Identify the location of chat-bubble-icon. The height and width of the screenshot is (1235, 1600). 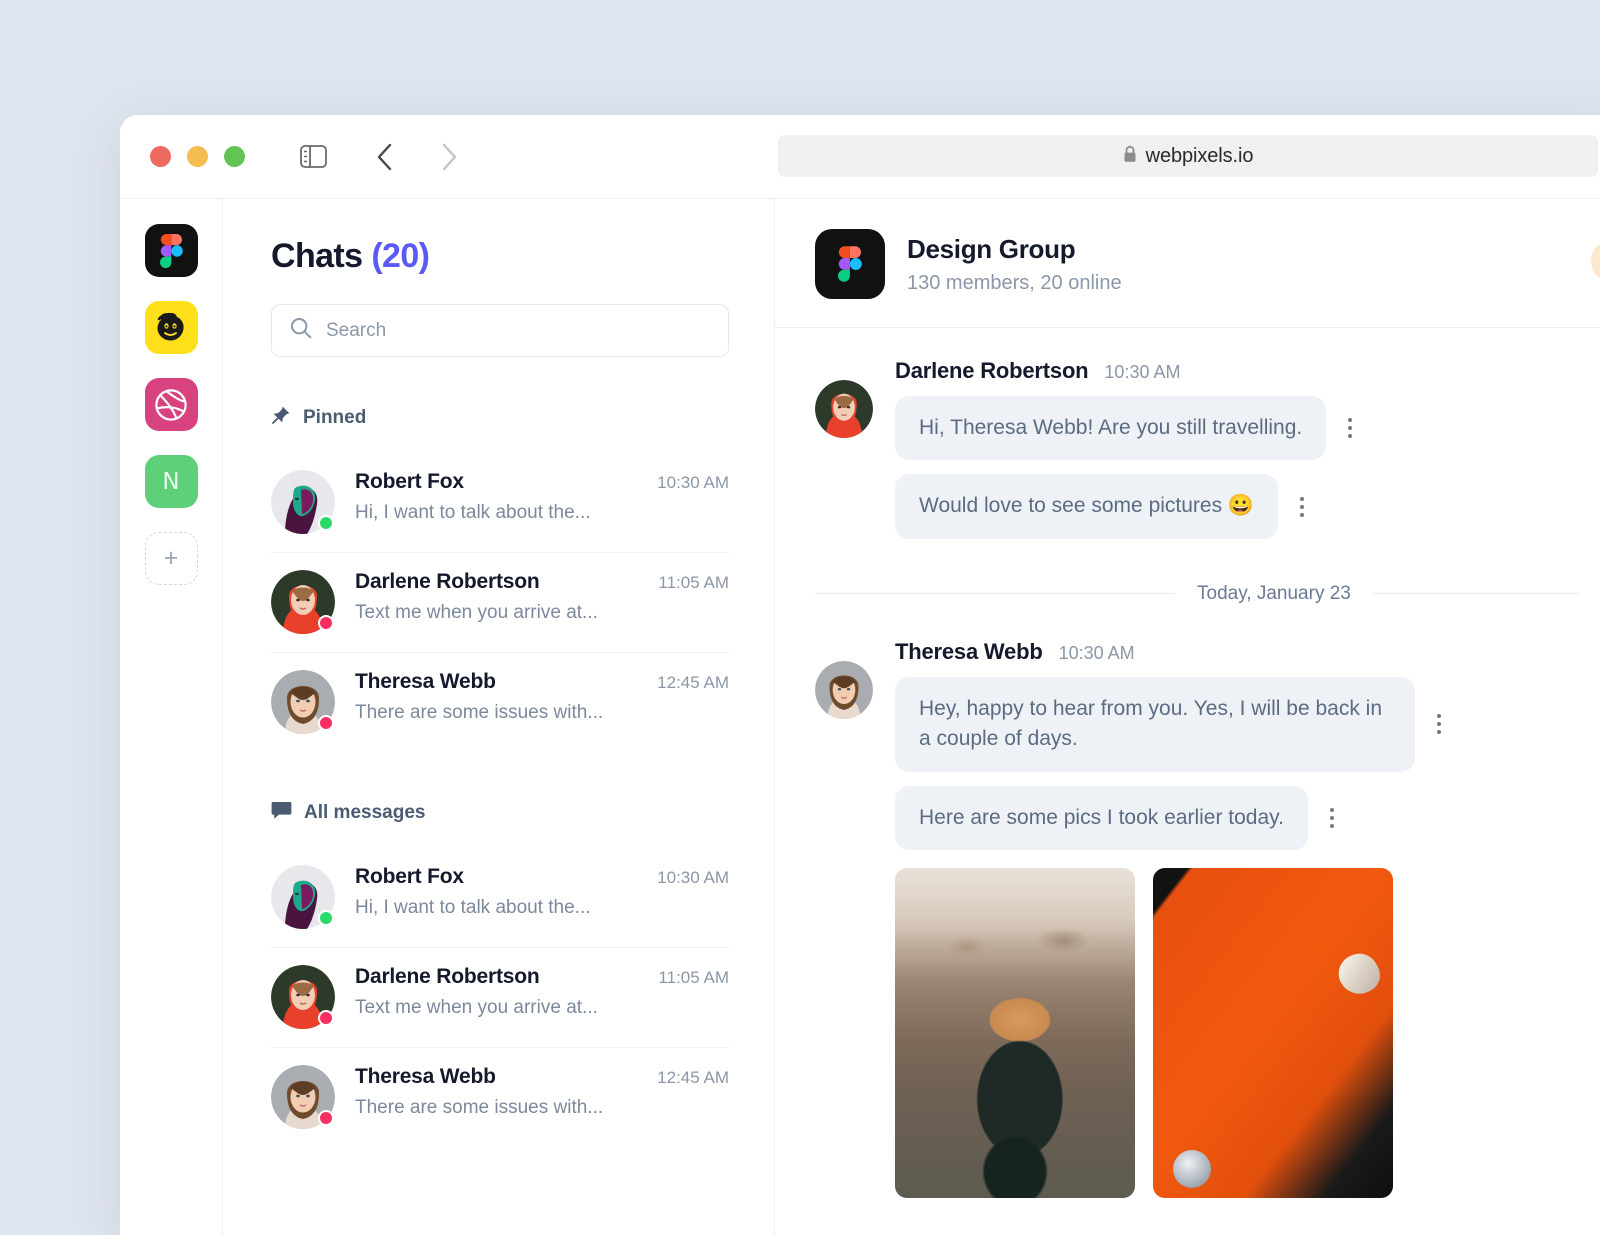
(281, 813).